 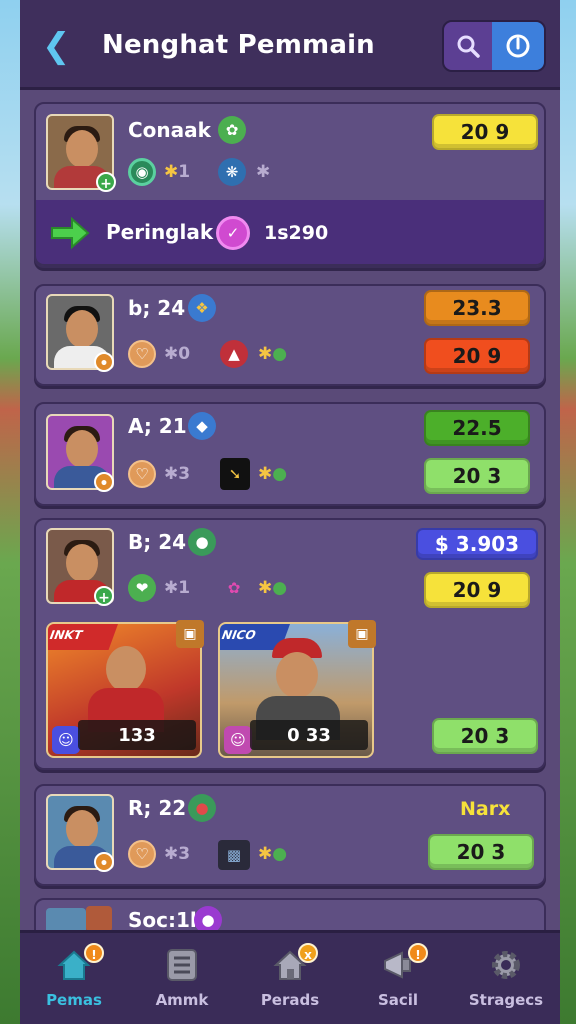 I want to click on thumbnail-score: 0 33, so click(x=309, y=735).